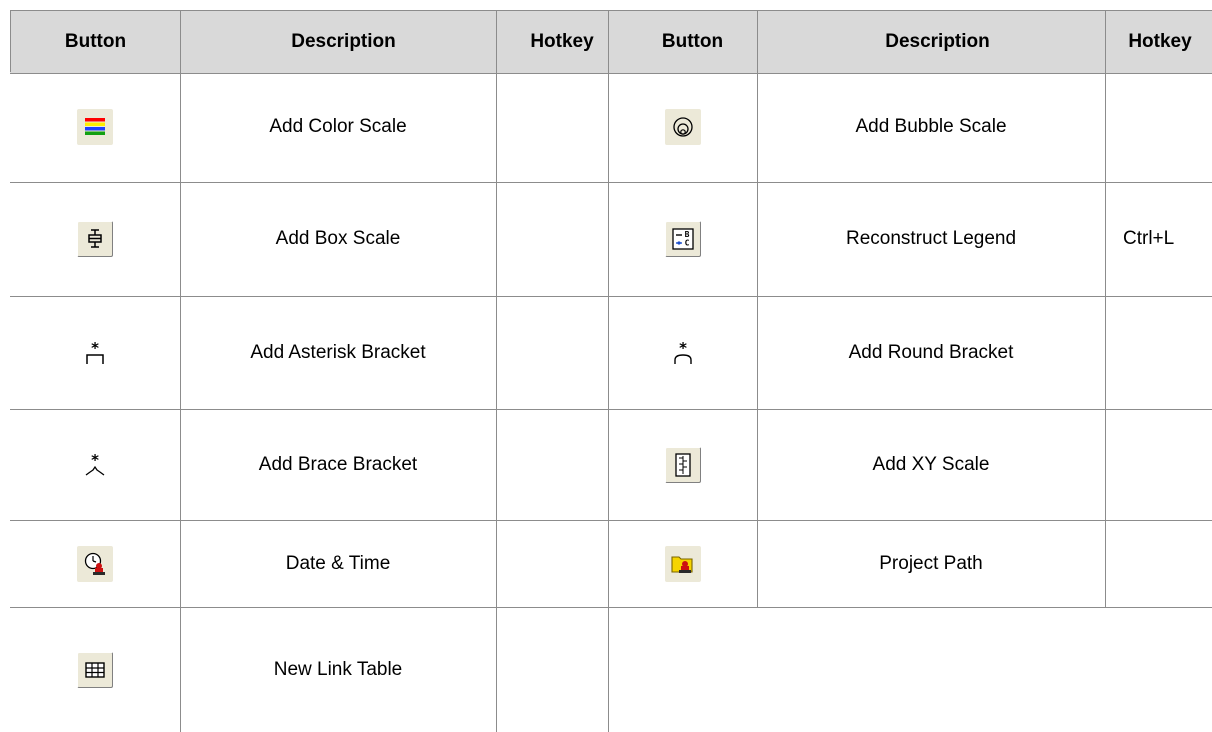 The image size is (1212, 732). I want to click on box-scale-icon, so click(95, 239).